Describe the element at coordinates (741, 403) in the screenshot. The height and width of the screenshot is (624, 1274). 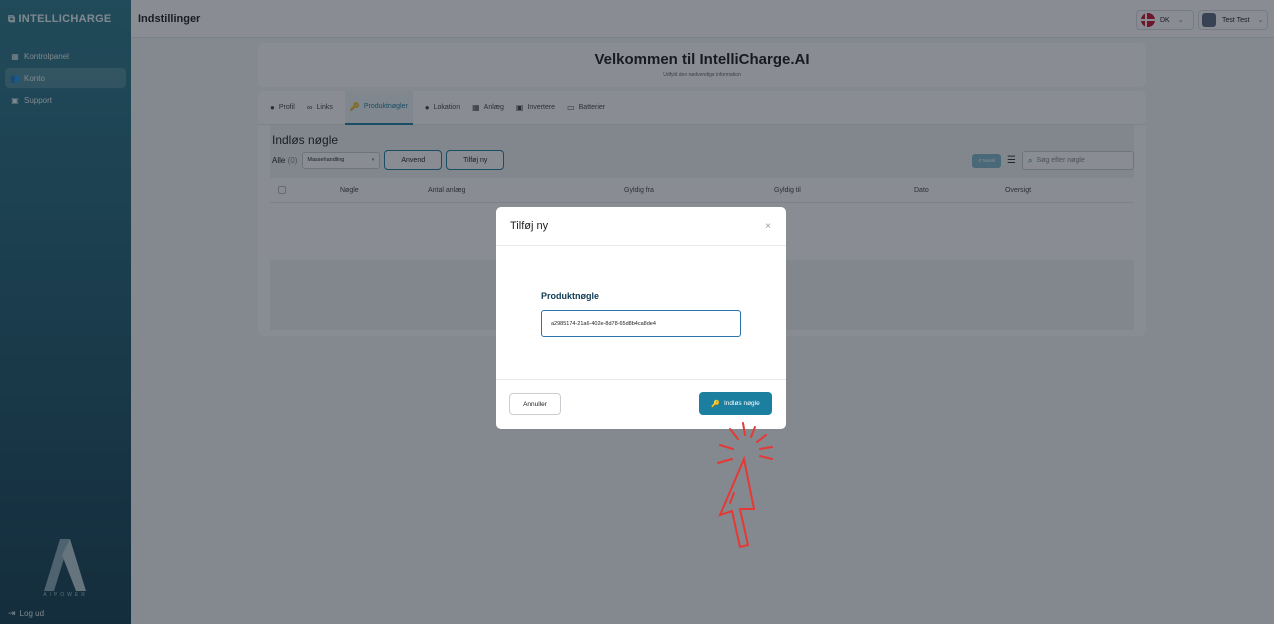
I see `redeem-key-label: Indløs nøgle` at that location.